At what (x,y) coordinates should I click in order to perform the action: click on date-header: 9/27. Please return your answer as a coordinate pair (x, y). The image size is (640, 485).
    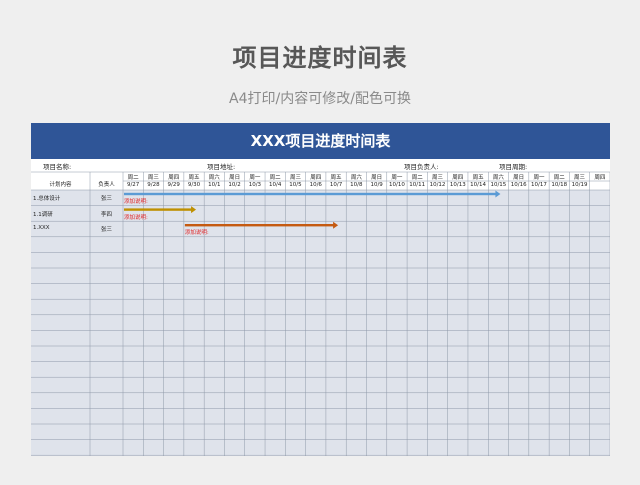
    Looking at the image, I should click on (133, 185).